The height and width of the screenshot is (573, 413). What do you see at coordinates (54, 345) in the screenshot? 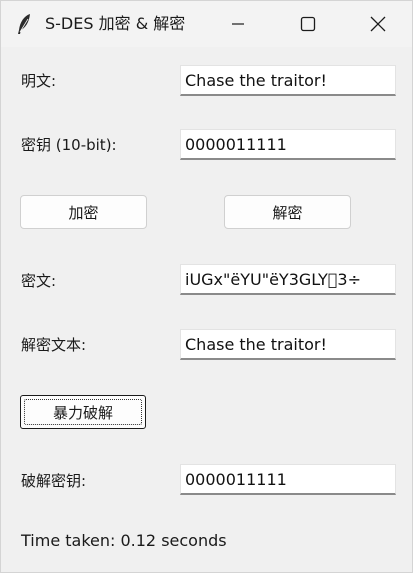
I see `decrypted-label: 解密文本:` at bounding box center [54, 345].